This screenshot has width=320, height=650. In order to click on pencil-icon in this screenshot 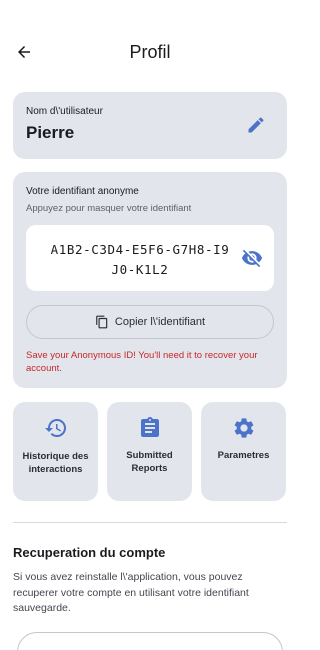, I will do `click(256, 125)`.